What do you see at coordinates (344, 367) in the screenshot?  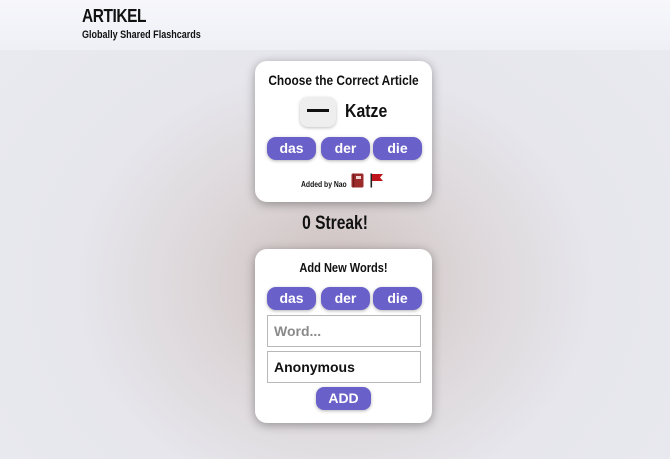 I see `author-input` at bounding box center [344, 367].